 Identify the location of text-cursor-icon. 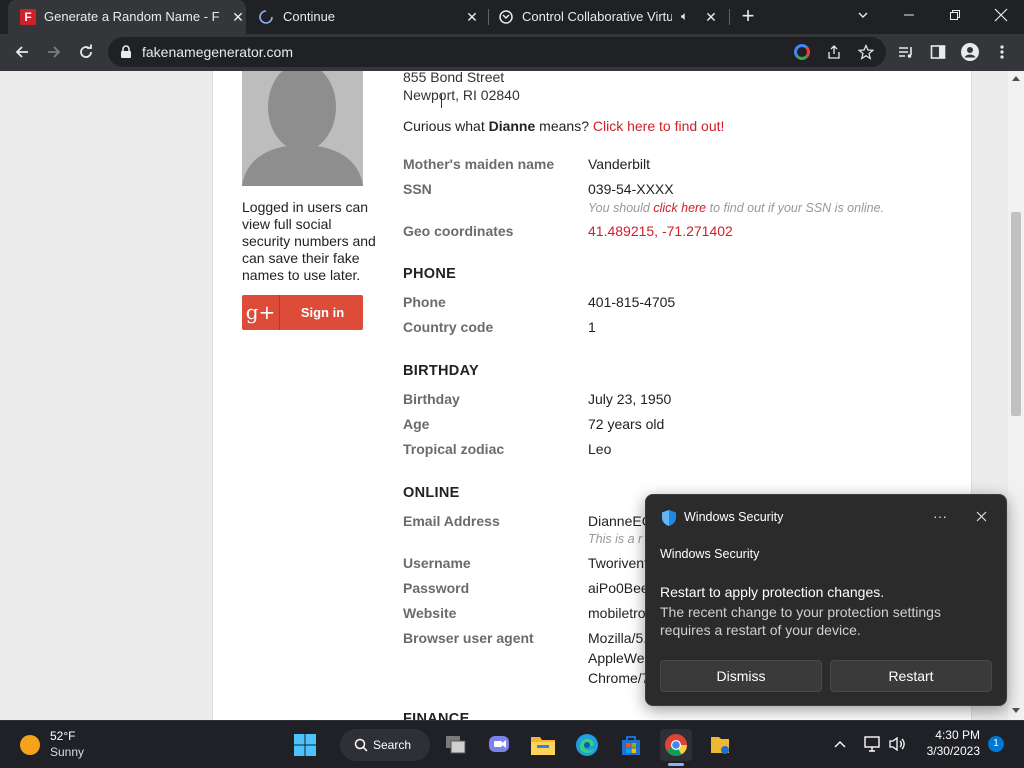
(441, 101).